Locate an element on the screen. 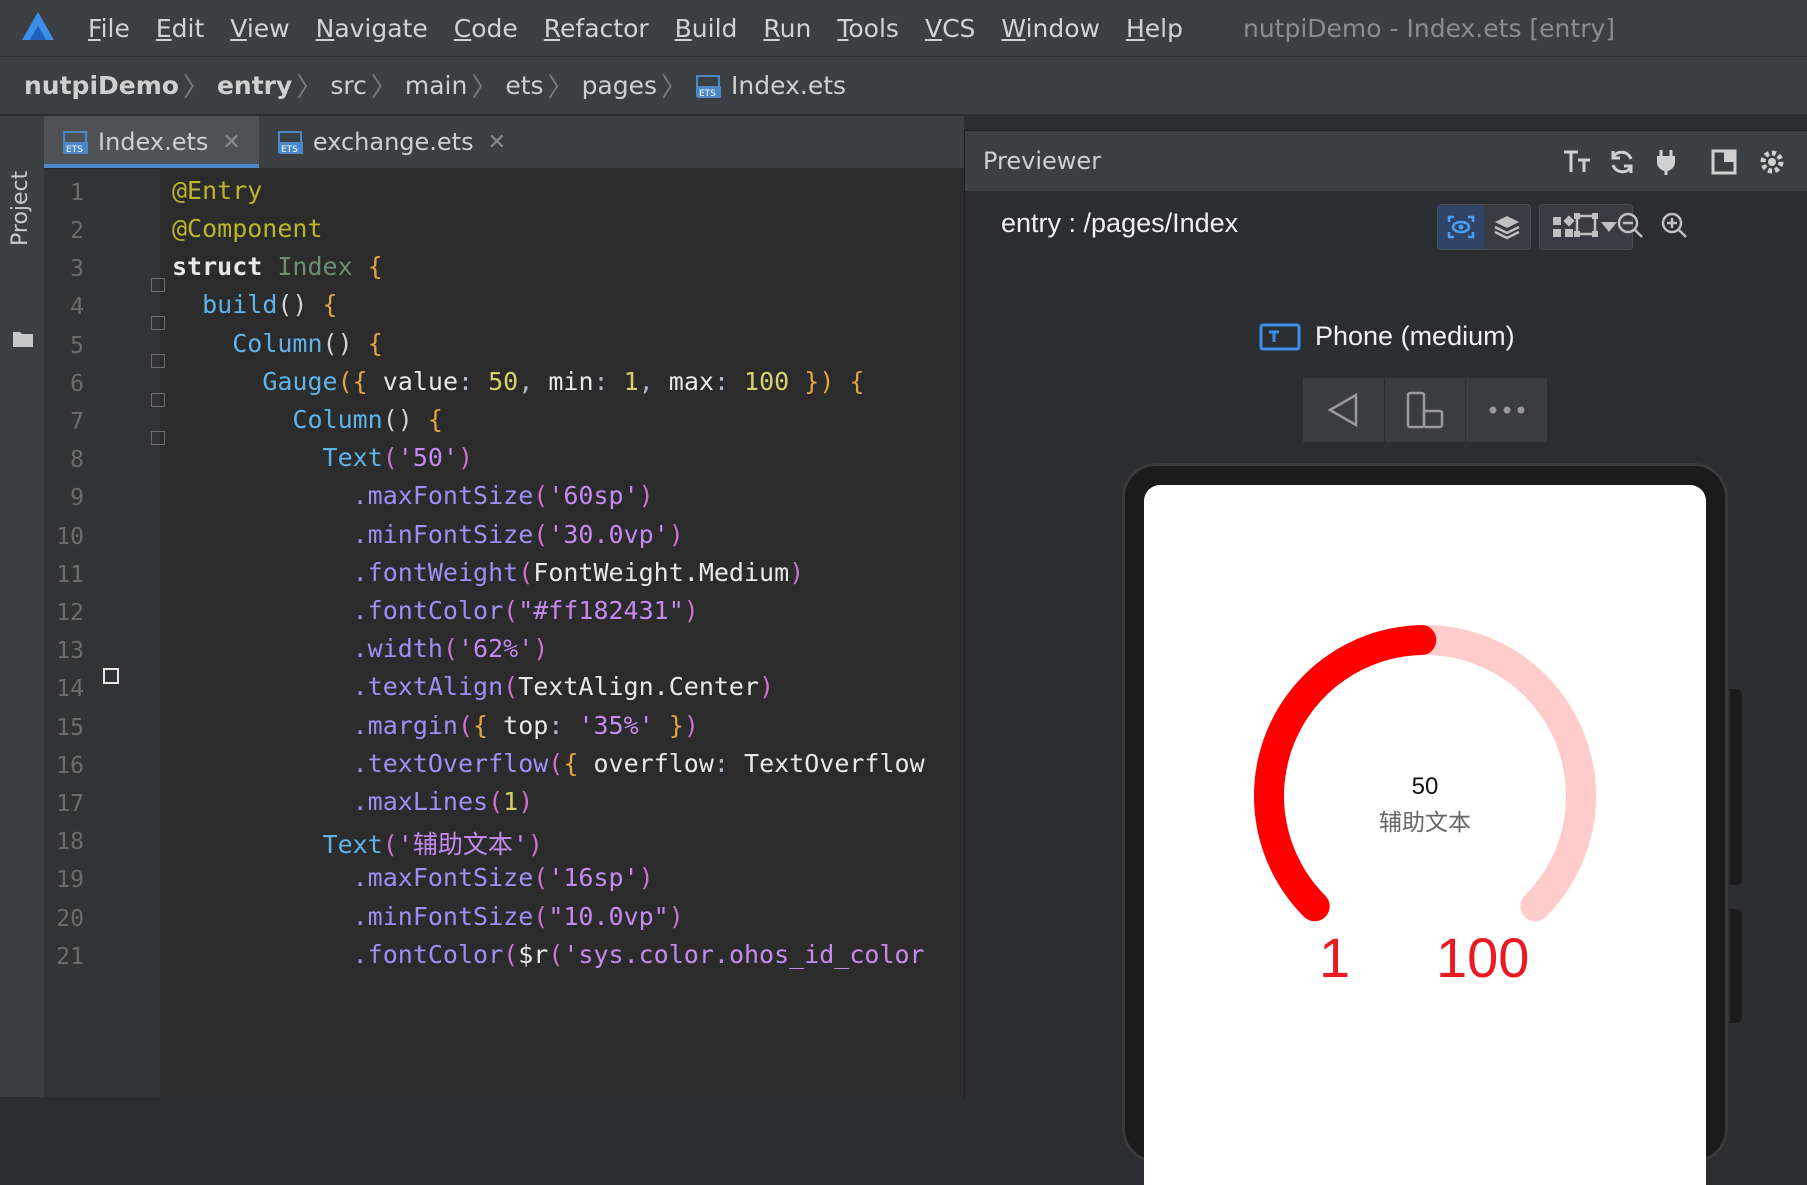 This screenshot has width=1807, height=1185. window-title: nutpiDemo - Index.ets [entry] is located at coordinates (1429, 28).